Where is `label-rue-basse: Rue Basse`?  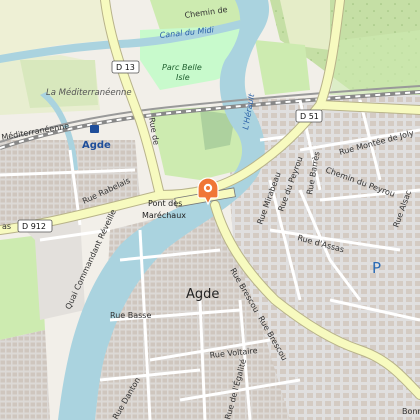 label-rue-basse: Rue Basse is located at coordinates (130, 315).